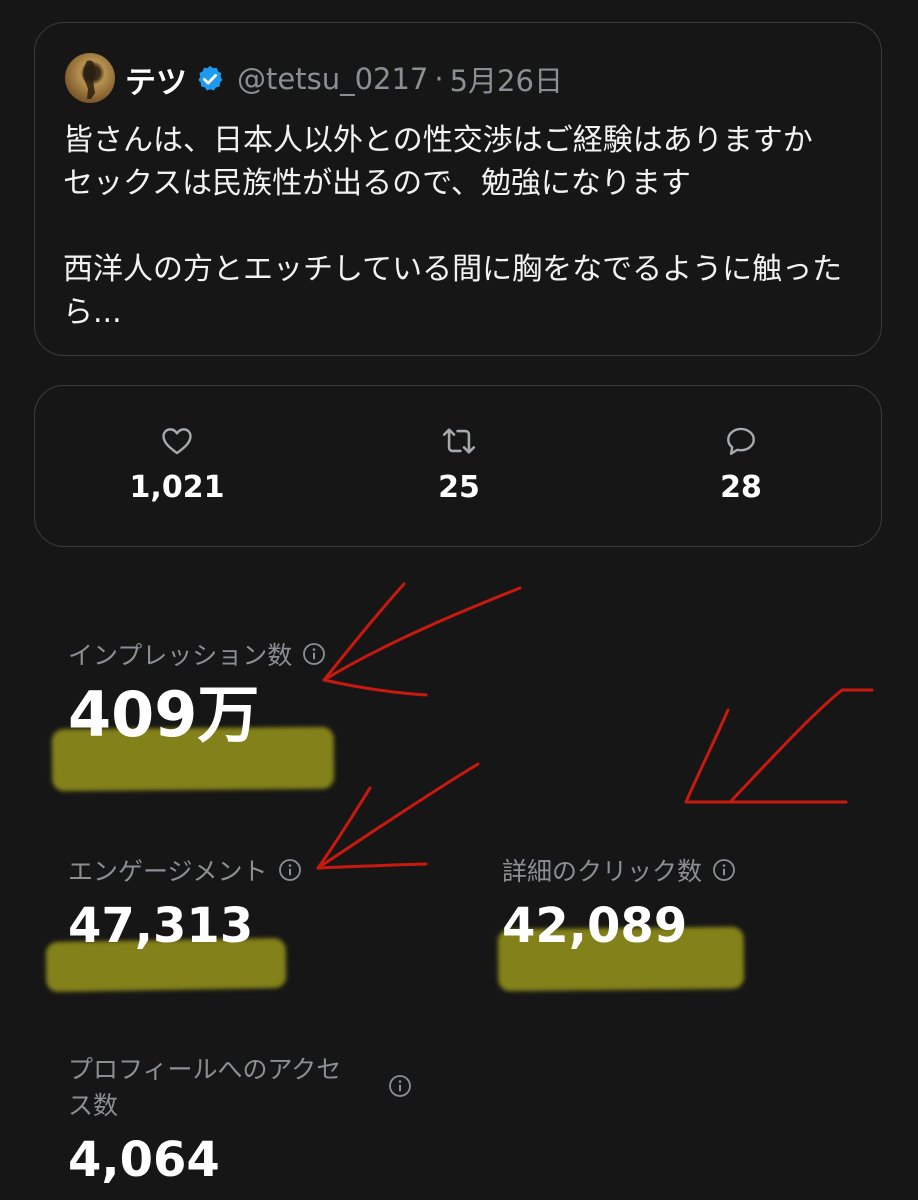 The width and height of the screenshot is (918, 1200). I want to click on engagements-value: 47,313, so click(161, 926).